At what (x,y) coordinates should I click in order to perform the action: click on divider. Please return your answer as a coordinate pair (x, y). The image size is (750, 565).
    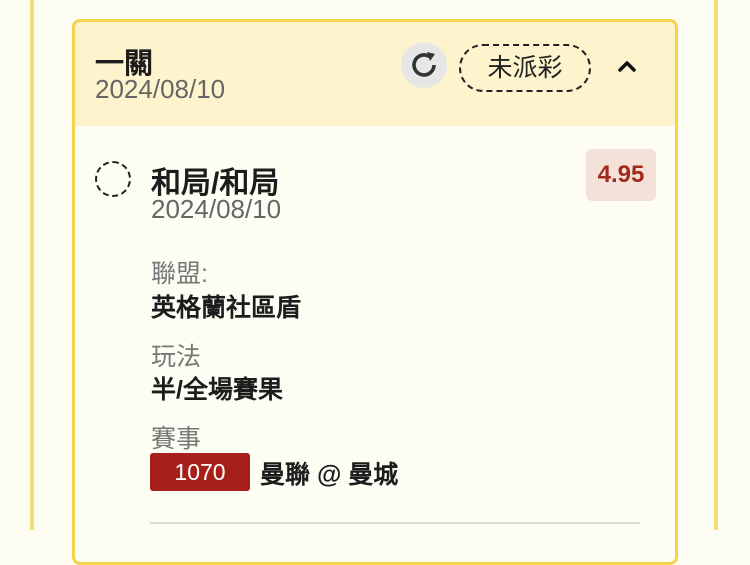
    Looking at the image, I should click on (395, 523).